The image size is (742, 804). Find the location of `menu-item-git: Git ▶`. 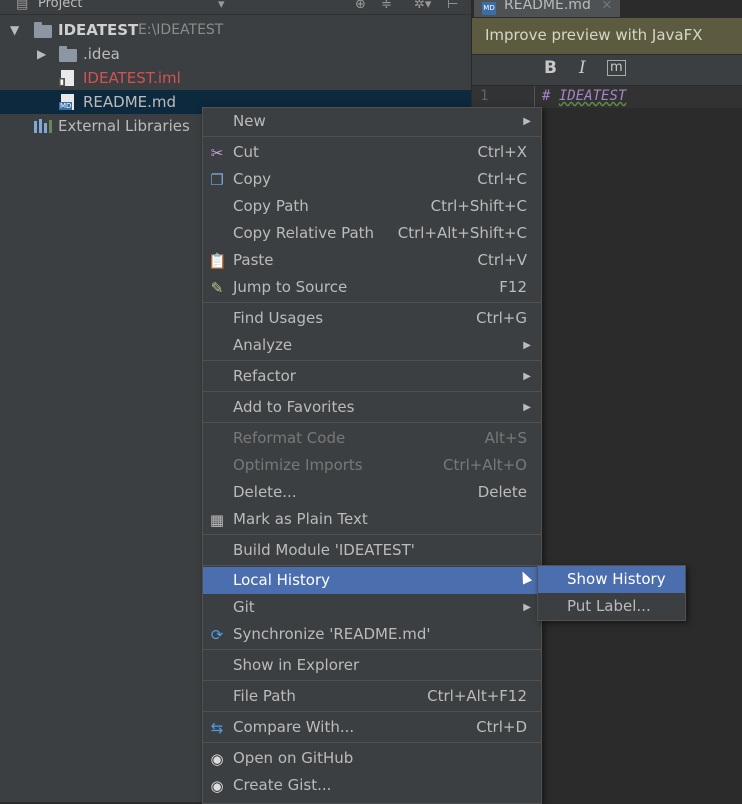

menu-item-git: Git ▶ is located at coordinates (372, 607).